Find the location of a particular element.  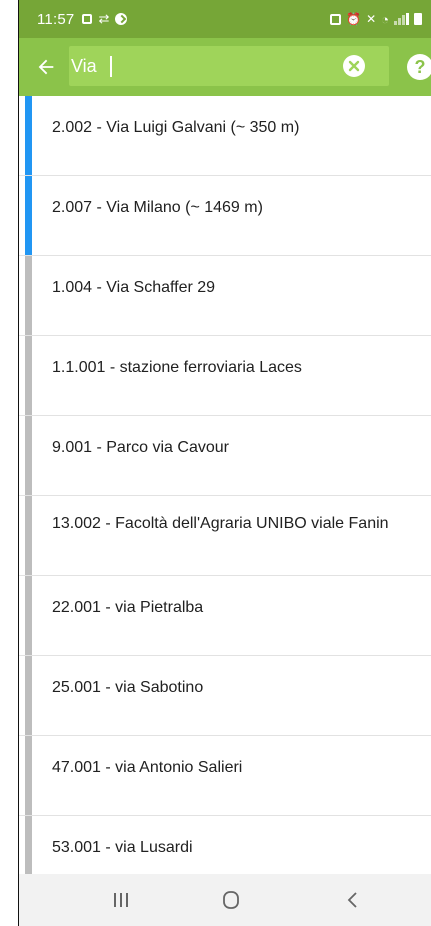

search-box is located at coordinates (229, 66).